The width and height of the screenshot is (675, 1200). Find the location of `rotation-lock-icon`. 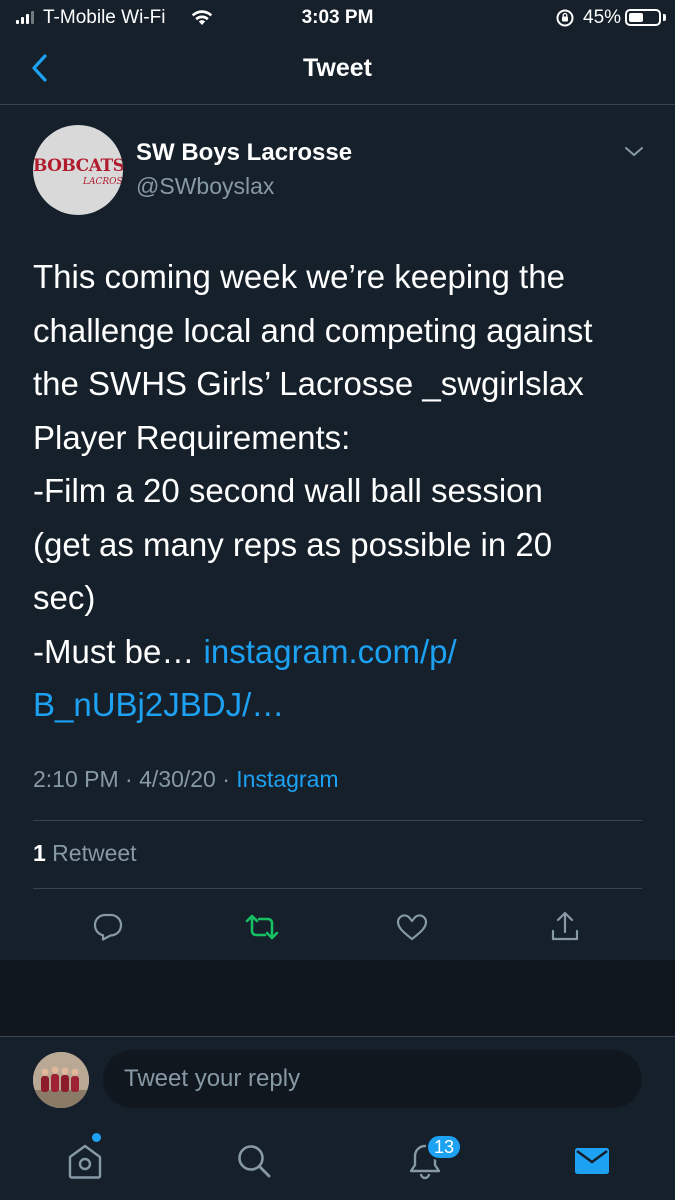

rotation-lock-icon is located at coordinates (565, 21).